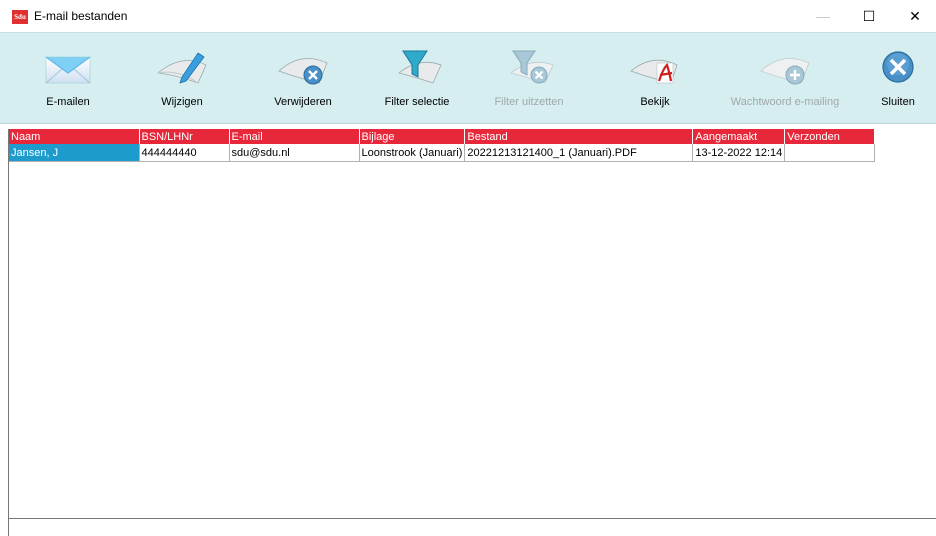  I want to click on edit-label: Wijzigen, so click(182, 102).